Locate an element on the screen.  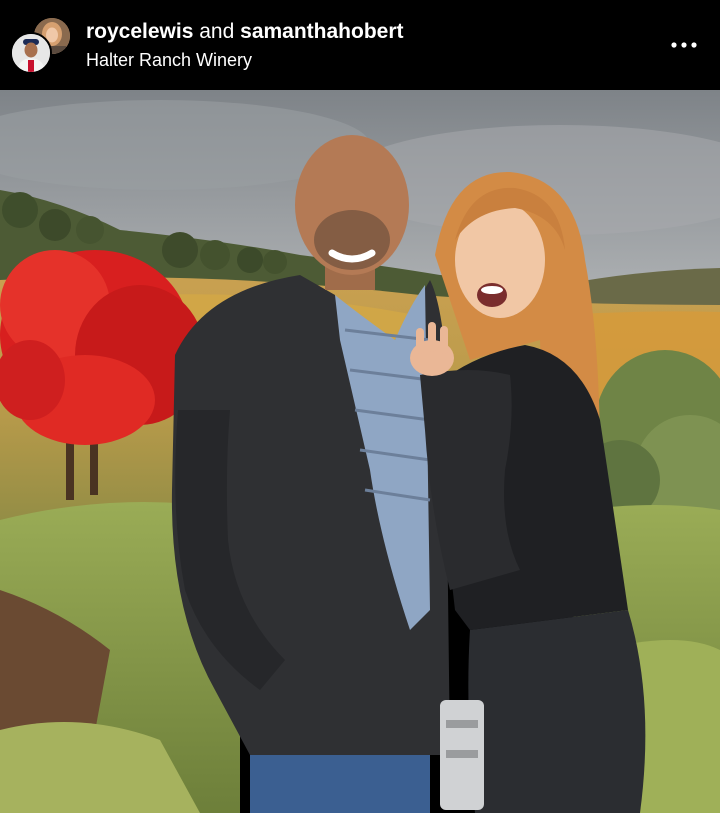
more-options-button is located at coordinates (684, 45).